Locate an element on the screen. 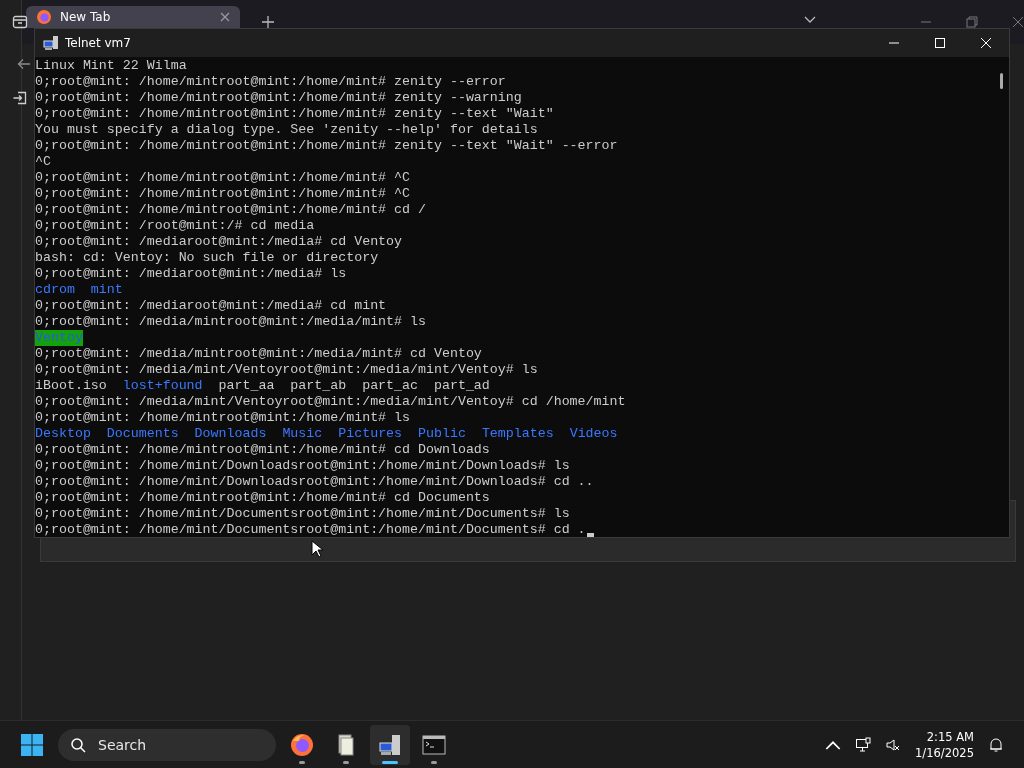 This screenshot has width=1024, height=768. network-icon is located at coordinates (863, 744).